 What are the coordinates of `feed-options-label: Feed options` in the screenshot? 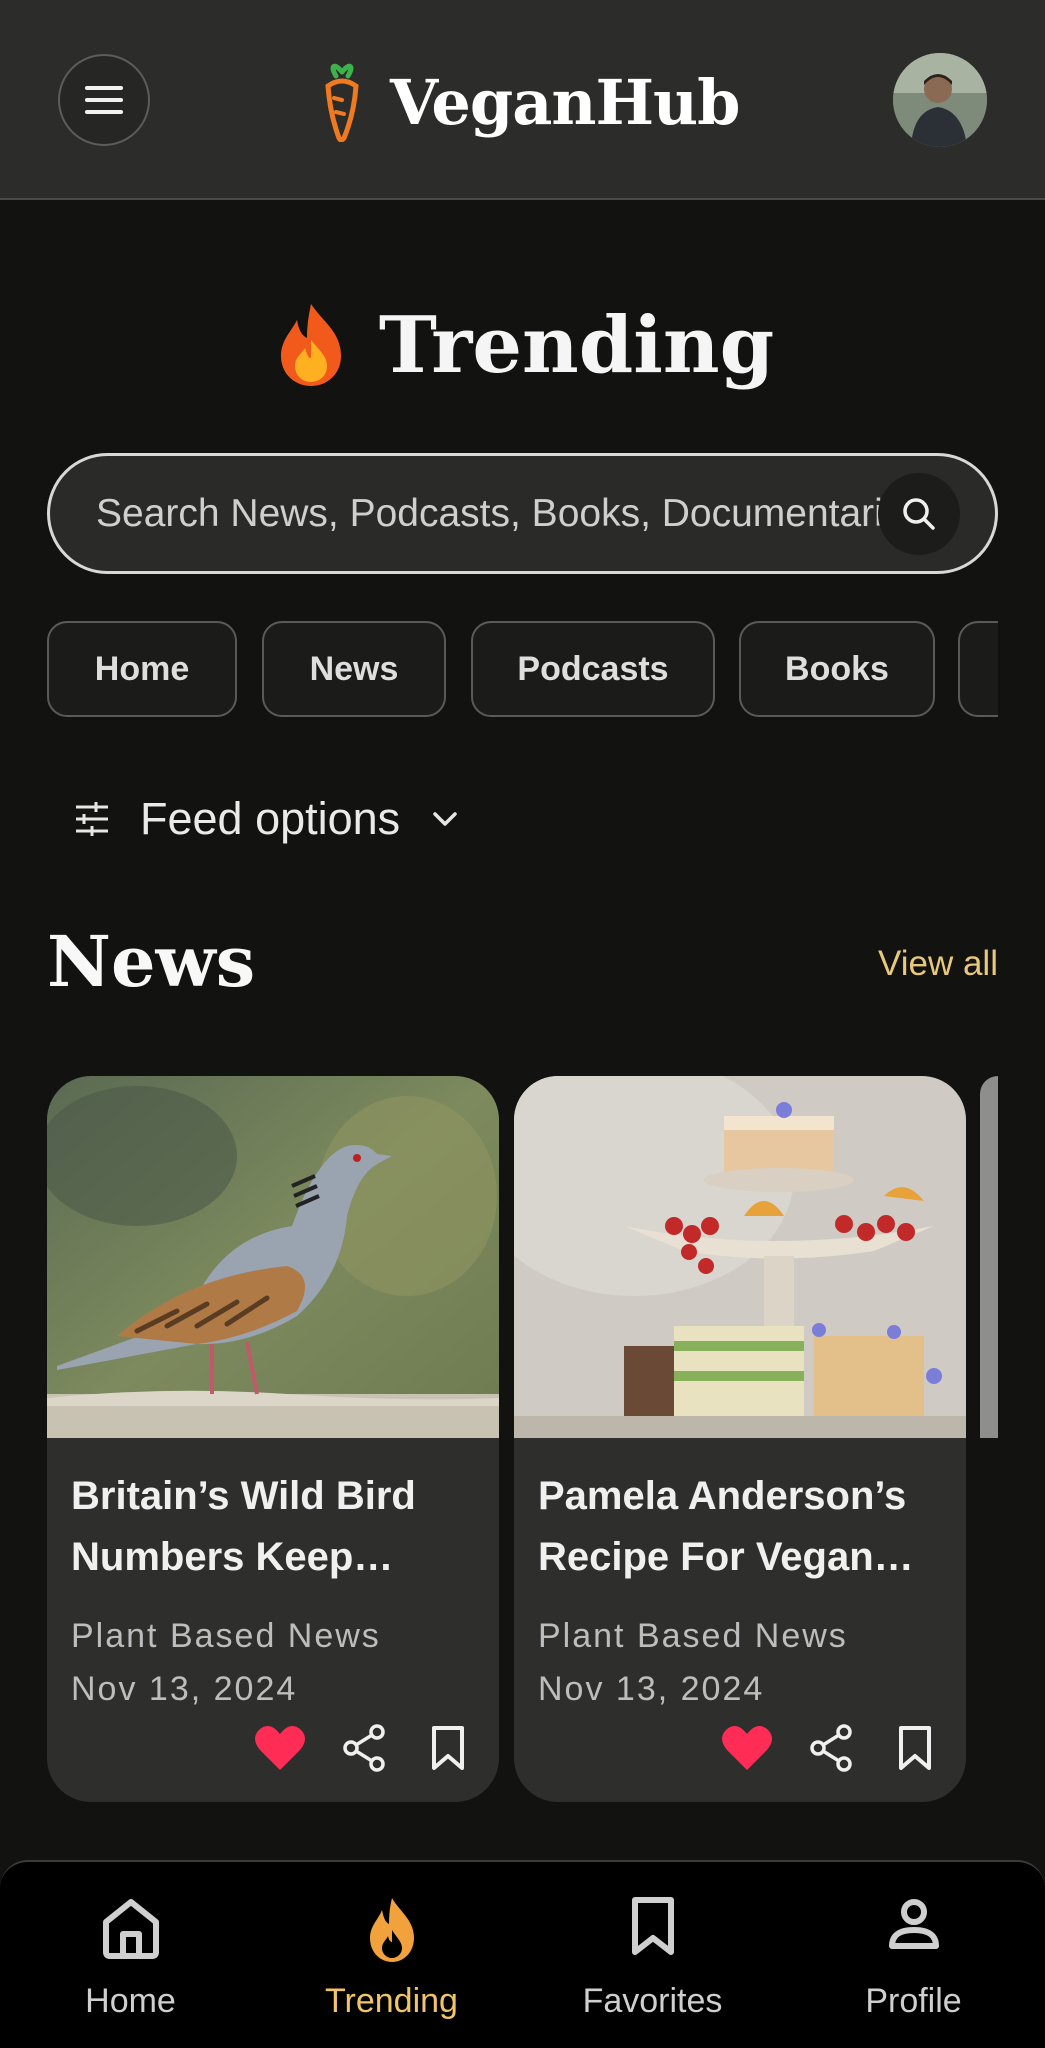 It's located at (270, 818).